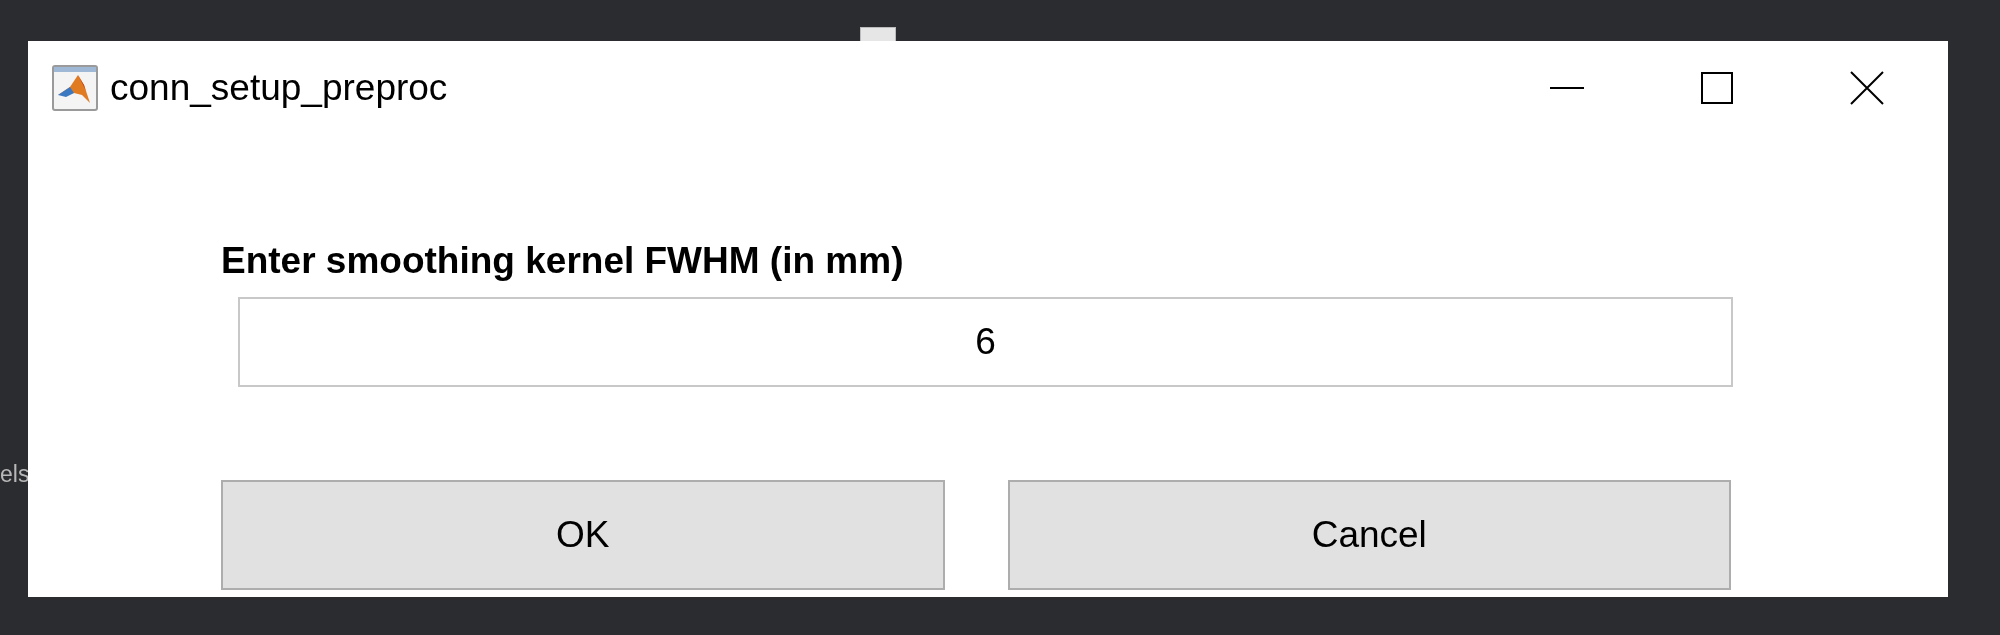 Image resolution: width=2000 pixels, height=635 pixels. What do you see at coordinates (985, 342) in the screenshot?
I see `input-field: 6` at bounding box center [985, 342].